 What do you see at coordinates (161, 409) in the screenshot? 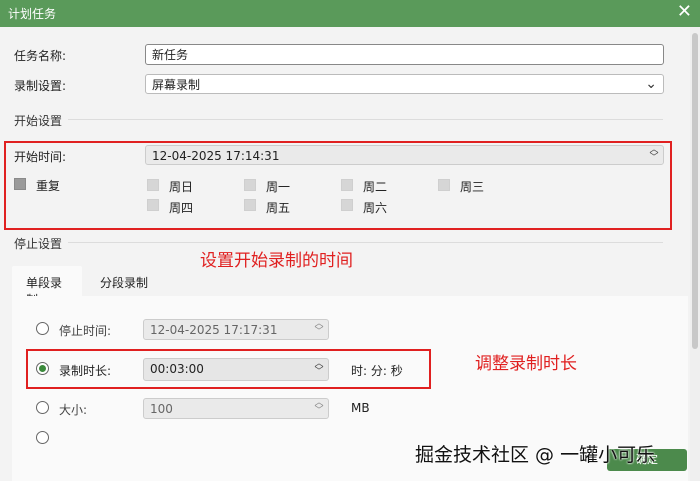
I see `size-value: 100` at bounding box center [161, 409].